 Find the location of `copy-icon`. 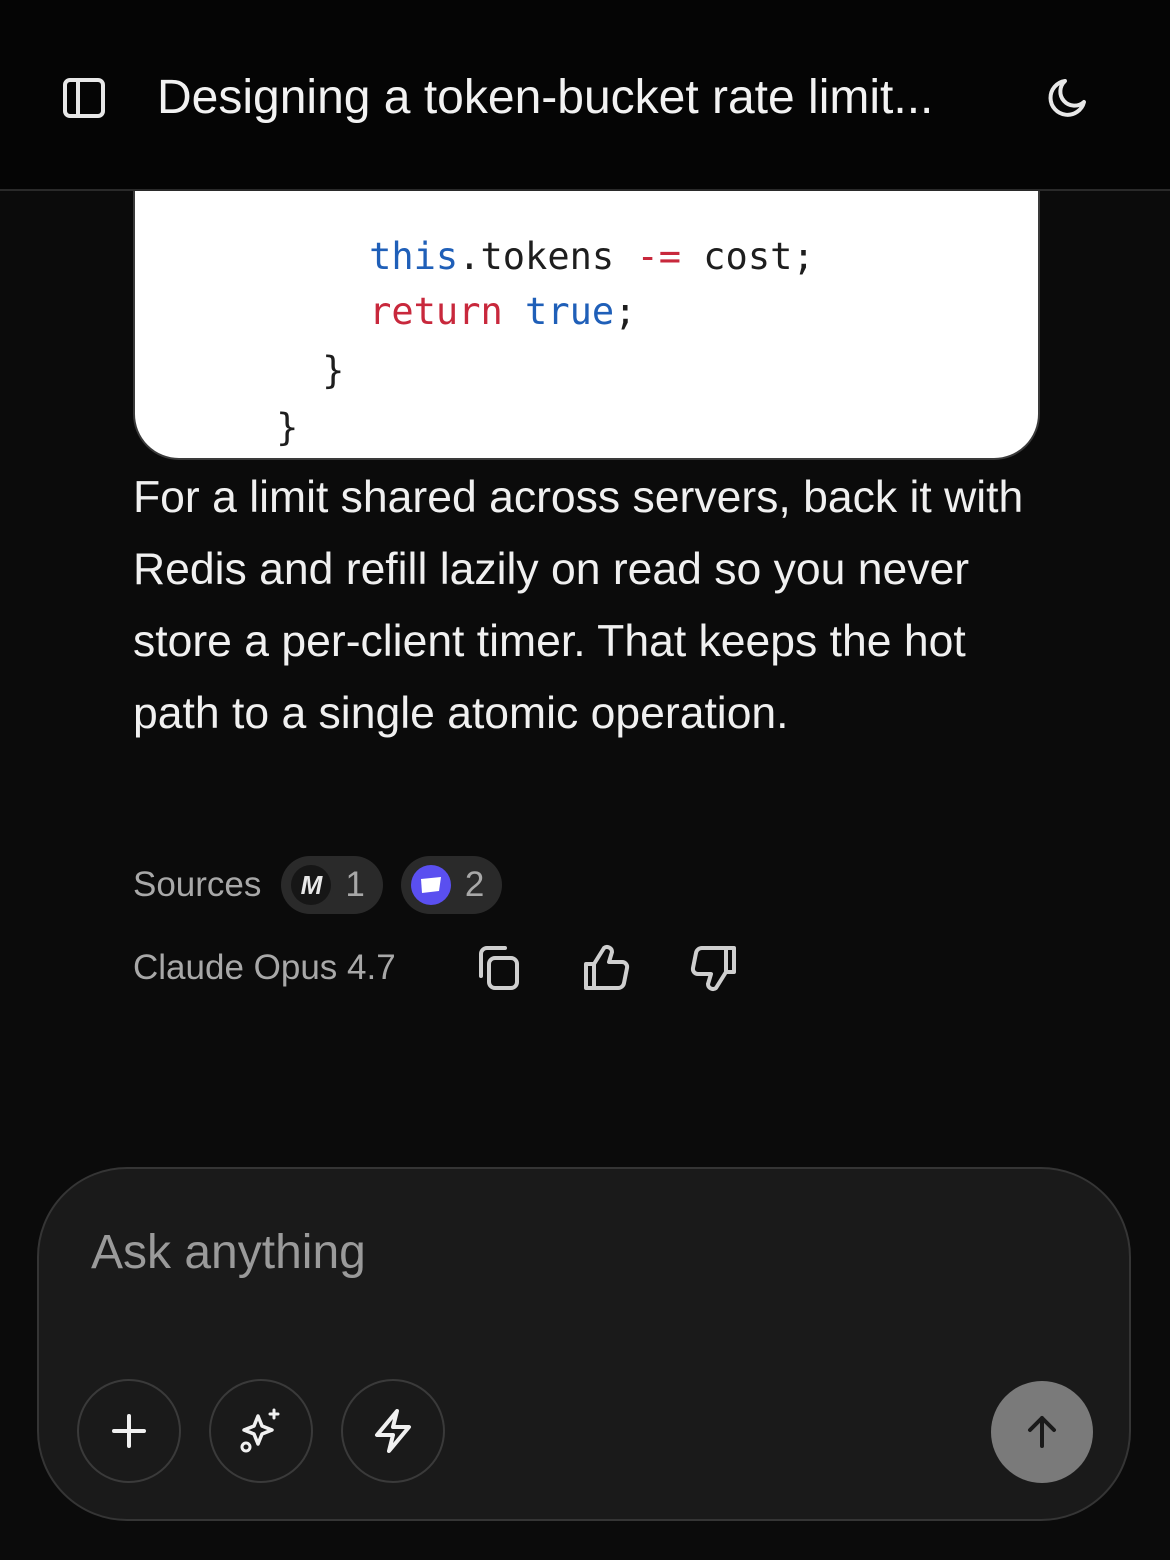

copy-icon is located at coordinates (501, 968).